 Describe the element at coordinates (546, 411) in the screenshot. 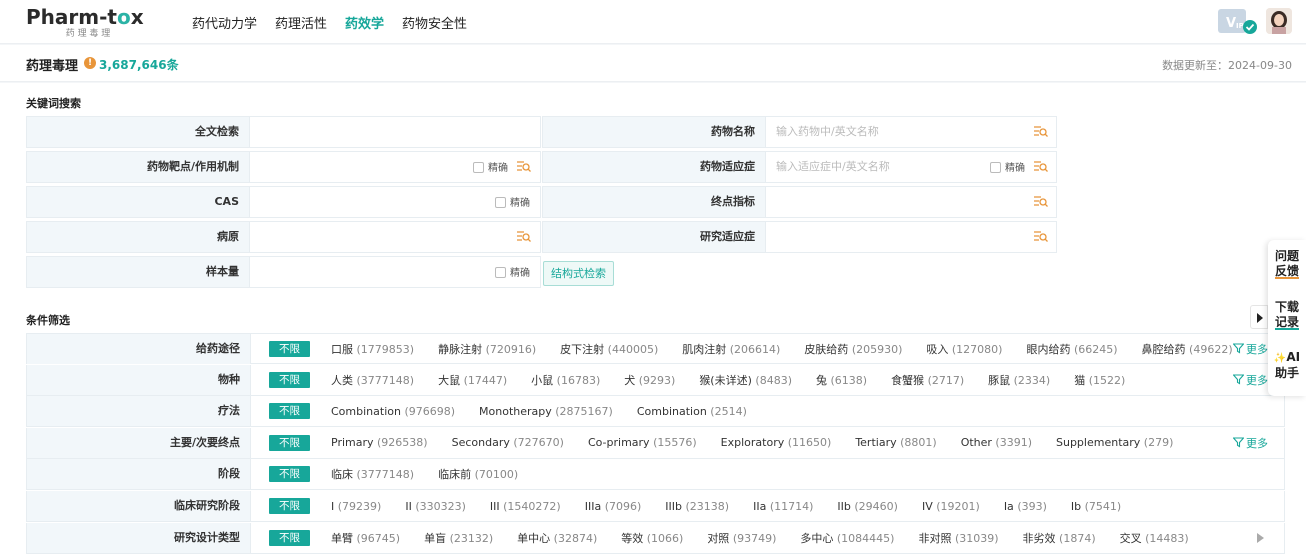

I see `filter-option: Monotherapy (2875167)` at that location.